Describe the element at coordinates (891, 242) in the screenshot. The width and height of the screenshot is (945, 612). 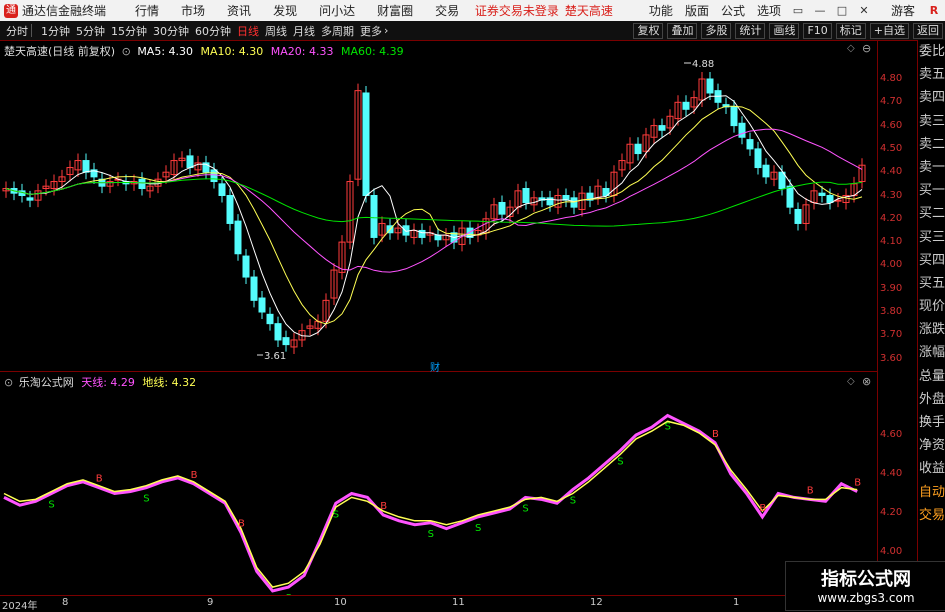
I see `price-tick-label: 4.10` at that location.